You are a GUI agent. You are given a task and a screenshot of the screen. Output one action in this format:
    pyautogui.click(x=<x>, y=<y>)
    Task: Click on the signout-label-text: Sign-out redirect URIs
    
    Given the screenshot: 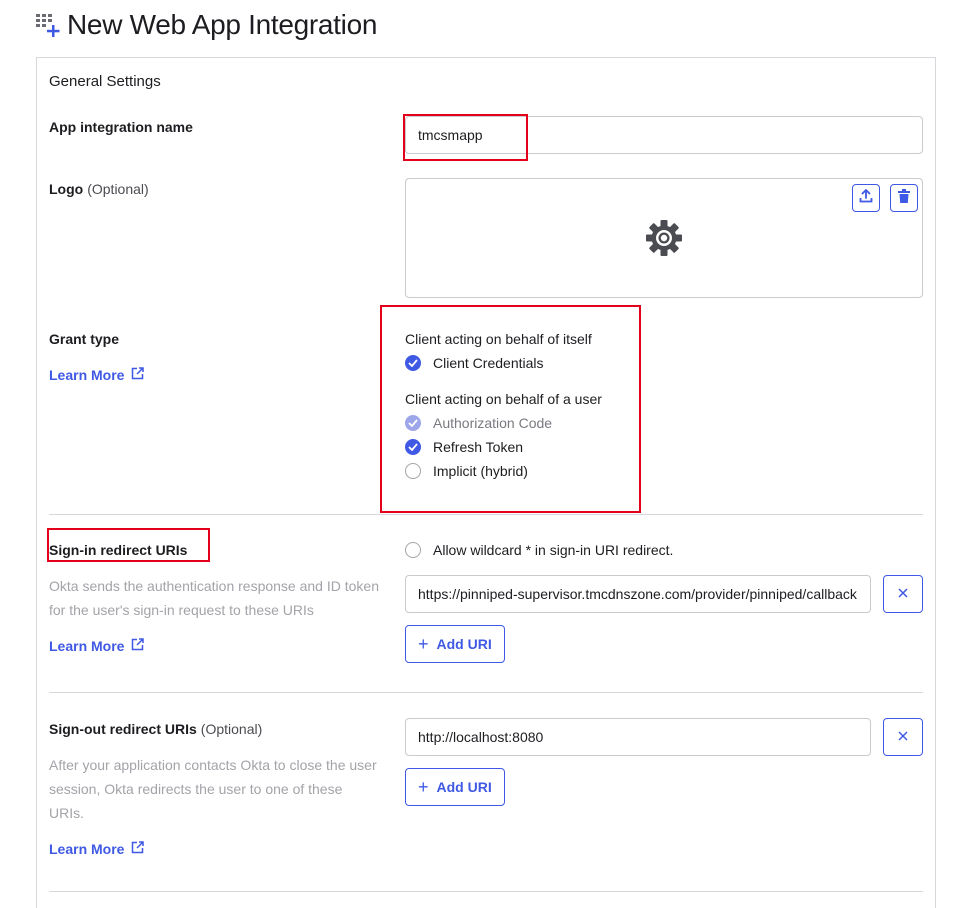 What is the action you would take?
    pyautogui.click(x=123, y=729)
    